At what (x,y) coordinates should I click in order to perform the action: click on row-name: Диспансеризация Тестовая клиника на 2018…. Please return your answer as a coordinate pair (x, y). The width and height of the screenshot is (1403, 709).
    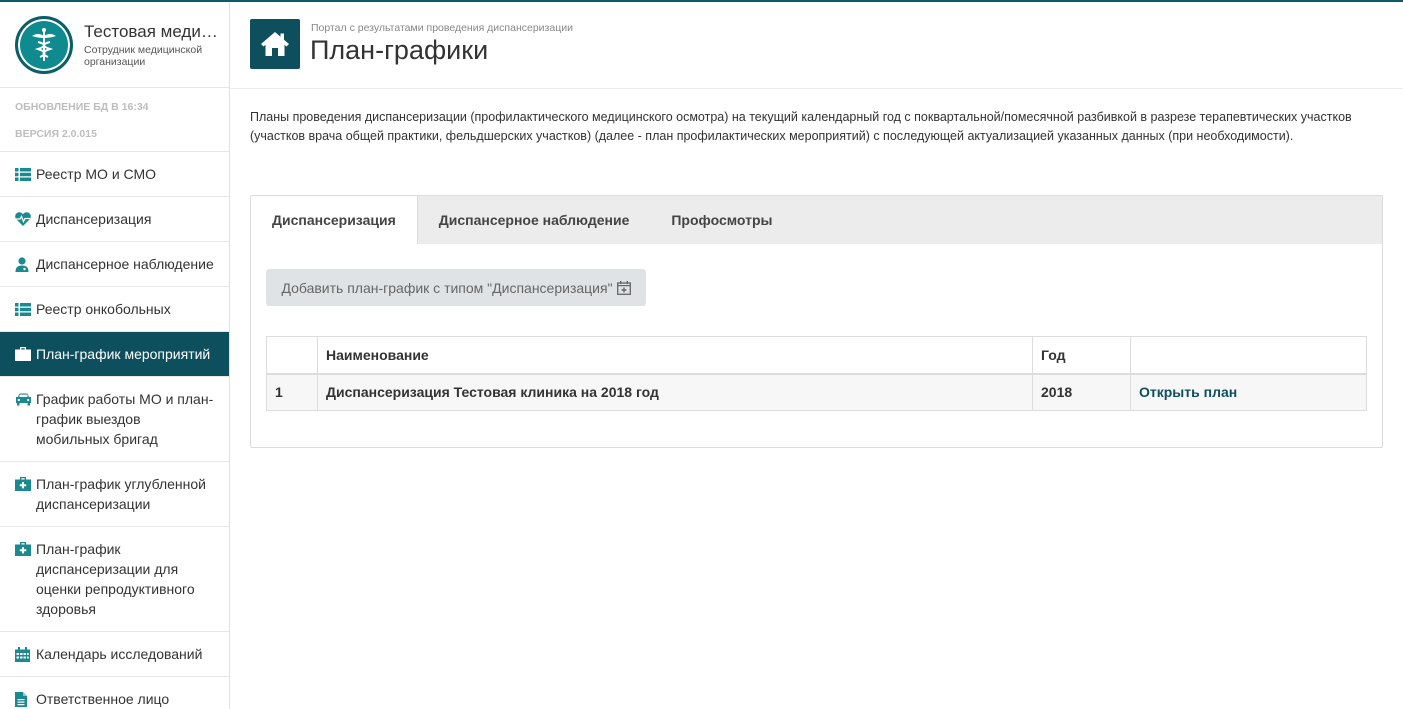
    Looking at the image, I should click on (675, 392).